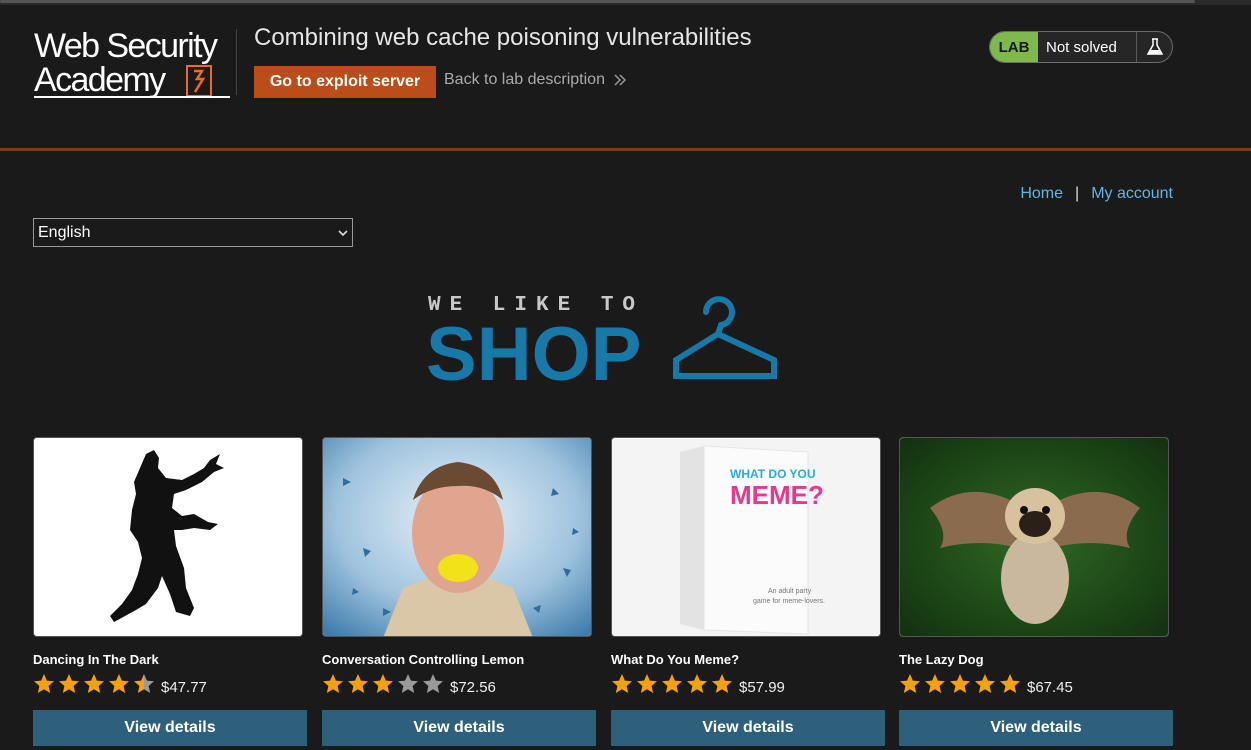 The width and height of the screenshot is (1251, 750). Describe the element at coordinates (620, 80) in the screenshot. I see `double-chevron-right-icon` at that location.